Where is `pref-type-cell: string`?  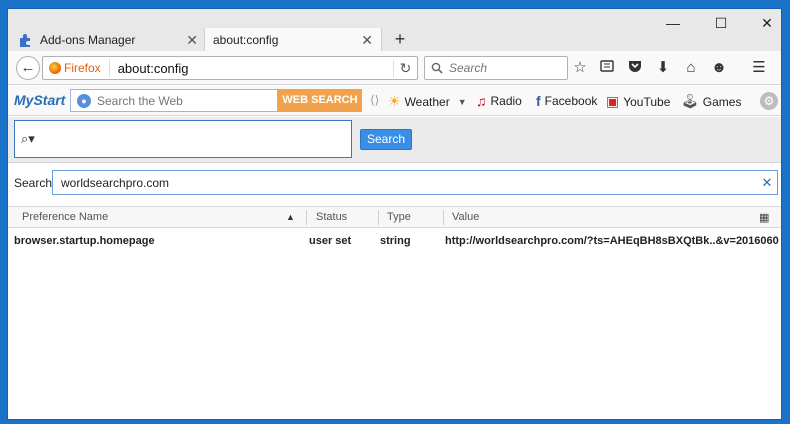
pref-type-cell: string is located at coordinates (395, 241).